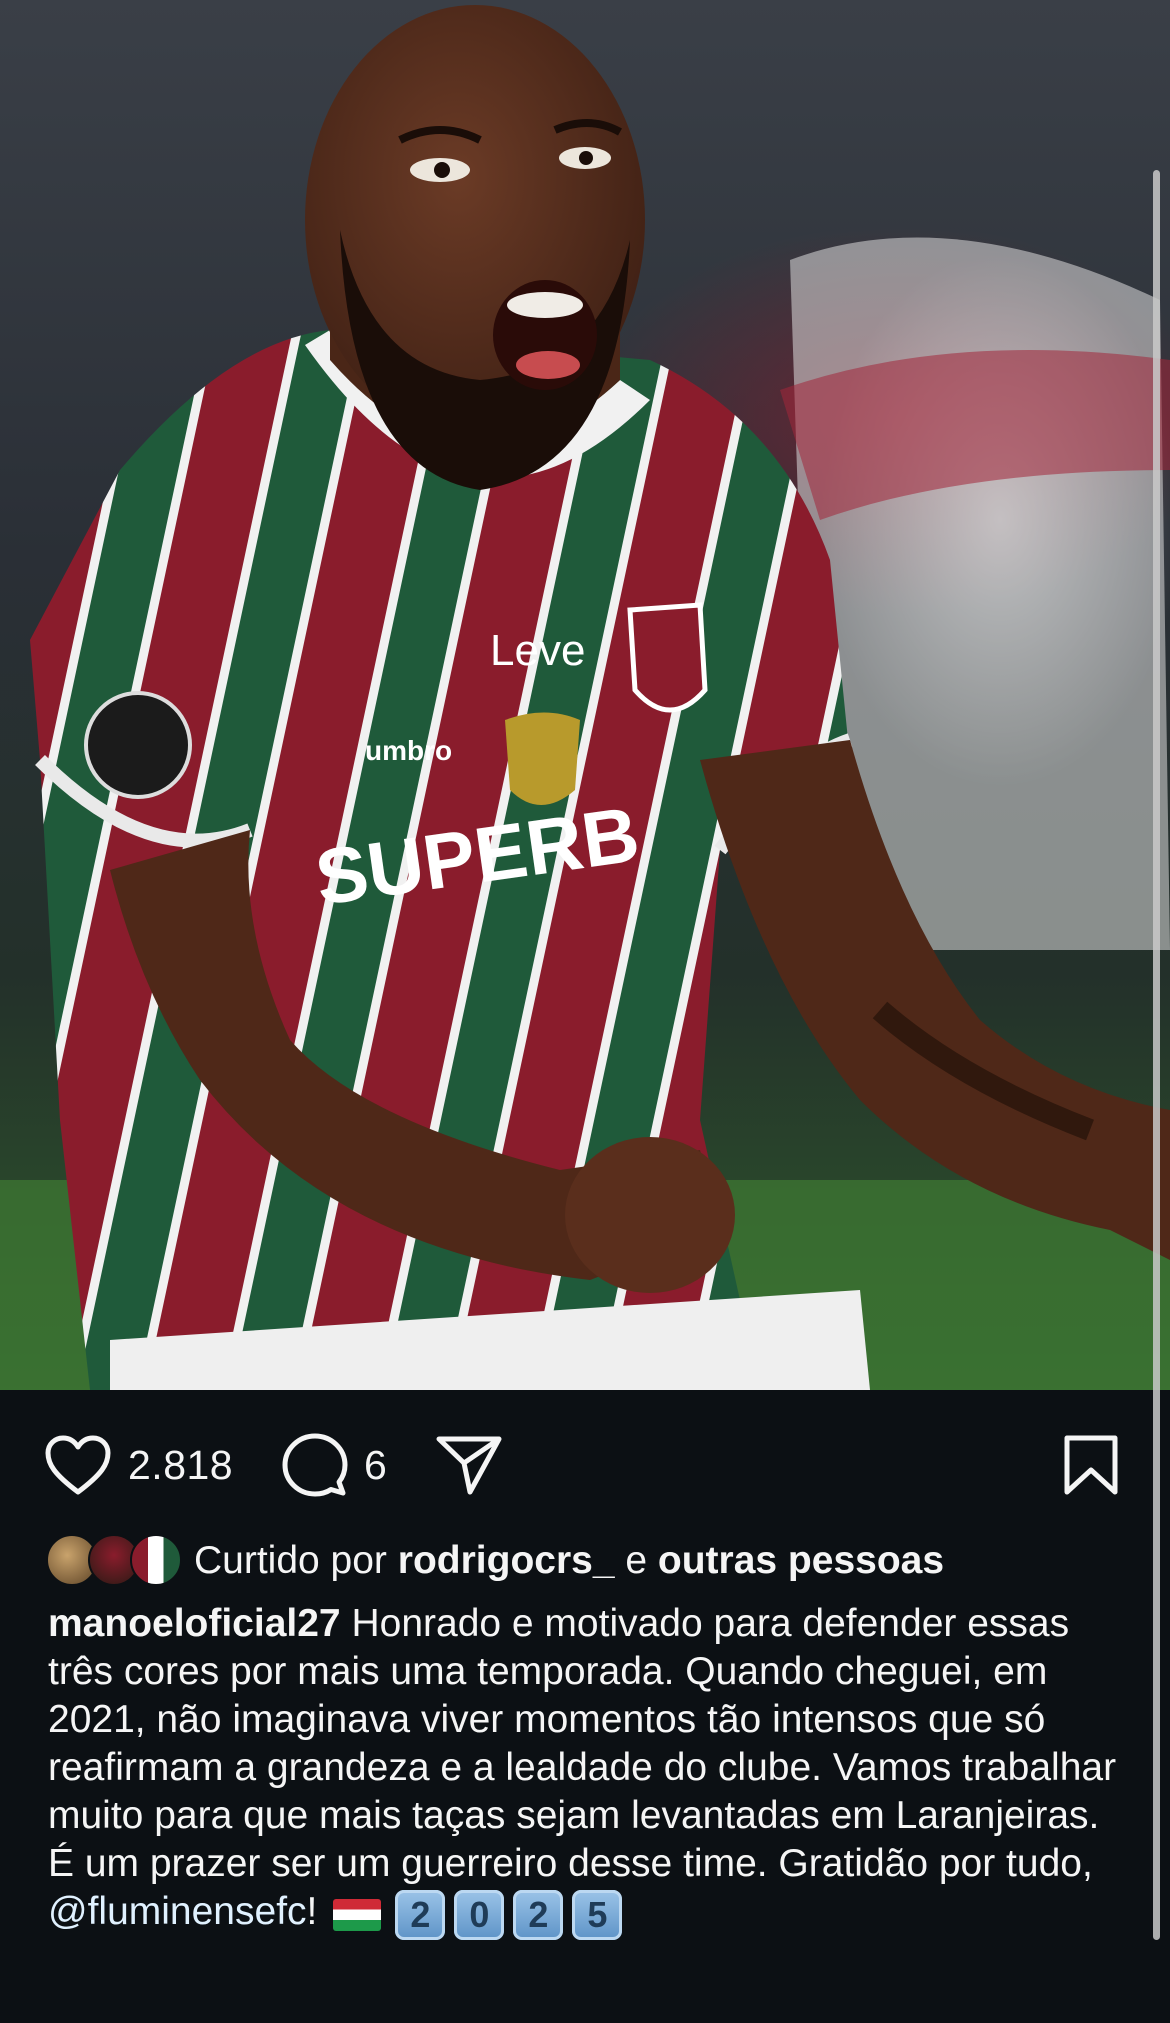 This screenshot has width=1170, height=2023. What do you see at coordinates (479, 1915) in the screenshot?
I see `keycap-digit: 0` at bounding box center [479, 1915].